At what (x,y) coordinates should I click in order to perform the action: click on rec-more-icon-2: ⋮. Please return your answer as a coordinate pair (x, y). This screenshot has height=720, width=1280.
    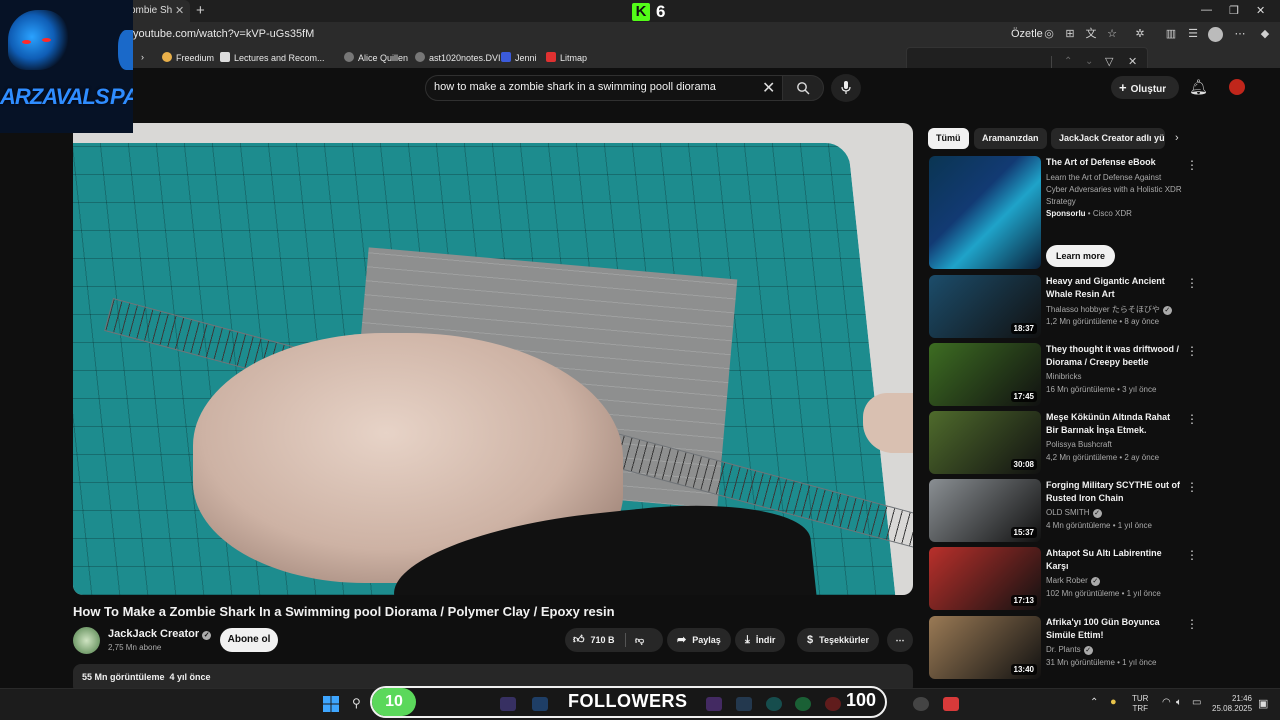
    Looking at the image, I should click on (1192, 351).